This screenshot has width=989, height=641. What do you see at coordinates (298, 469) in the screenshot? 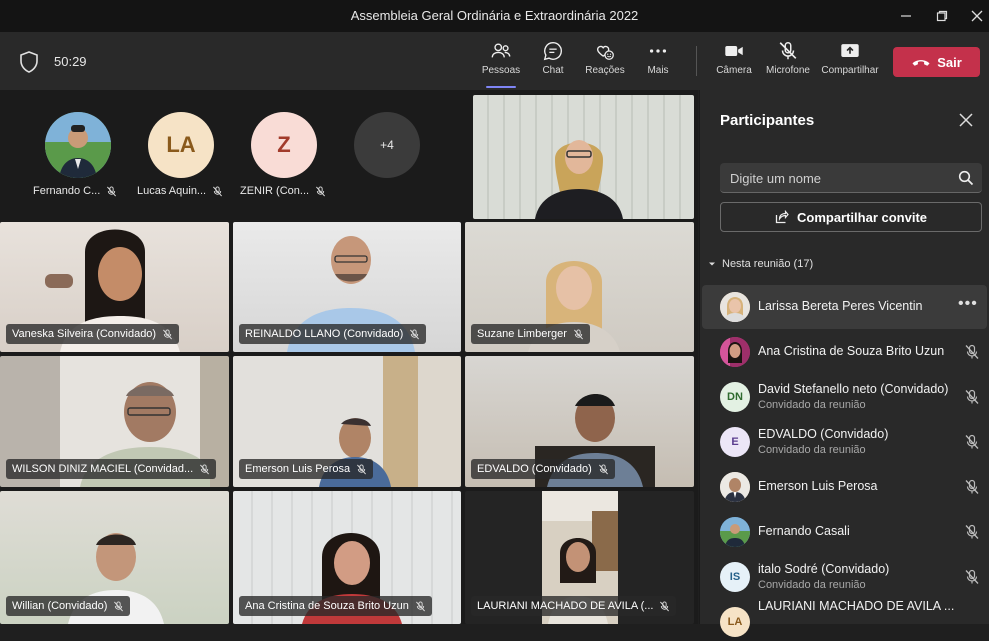
I see `tile-name: Emerson Luis Perosa` at bounding box center [298, 469].